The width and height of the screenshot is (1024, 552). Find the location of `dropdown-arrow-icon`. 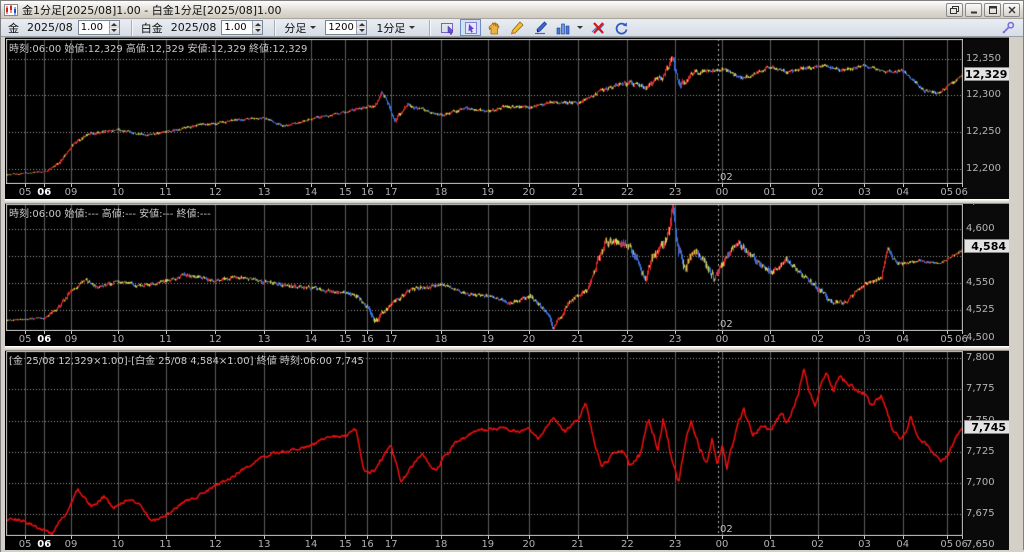

dropdown-arrow-icon is located at coordinates (580, 27).